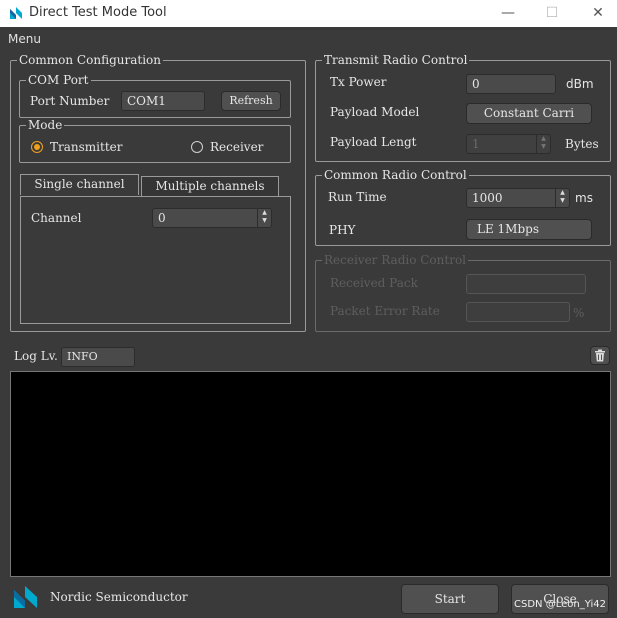  What do you see at coordinates (79, 184) in the screenshot?
I see `tab-single-channel: Single channel` at bounding box center [79, 184].